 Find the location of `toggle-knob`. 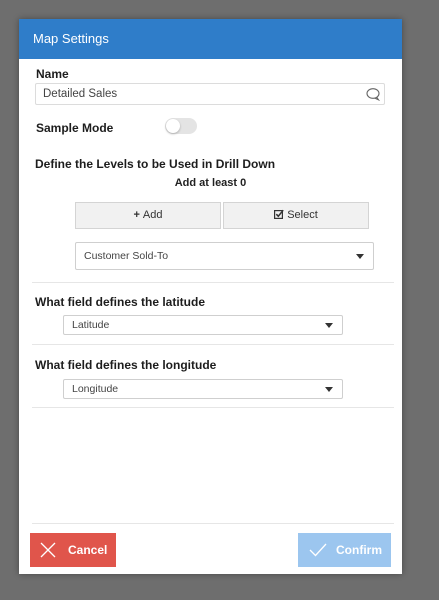

toggle-knob is located at coordinates (173, 126).